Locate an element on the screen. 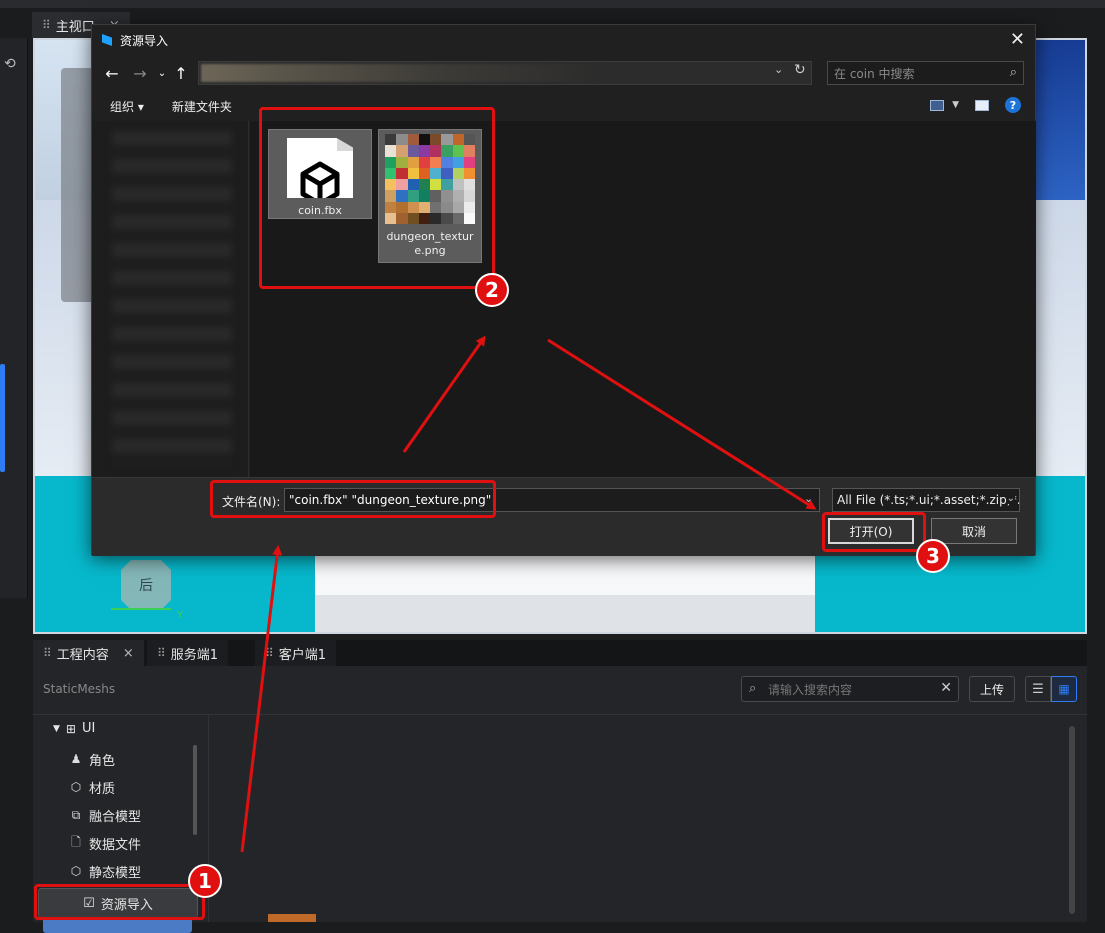  arrow-step3 is located at coordinates (682, 424).